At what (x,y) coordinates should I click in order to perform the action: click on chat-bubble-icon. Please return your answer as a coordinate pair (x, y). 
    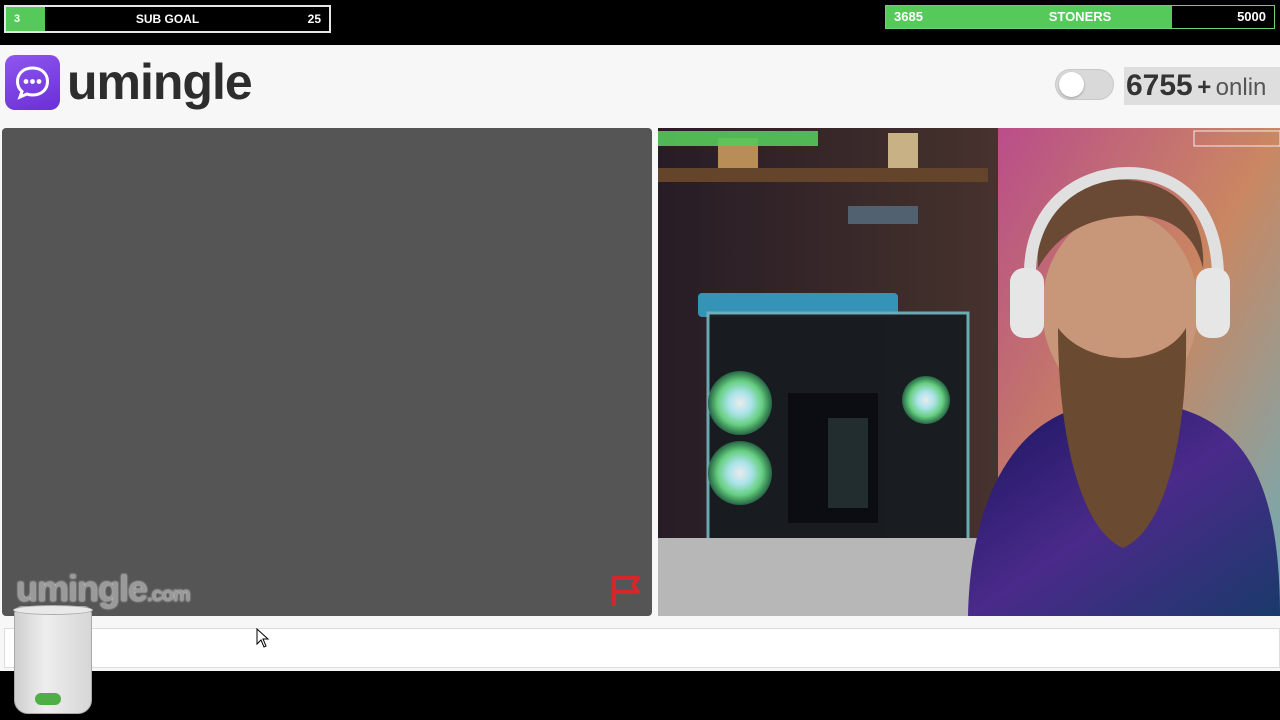
    Looking at the image, I should click on (32, 83).